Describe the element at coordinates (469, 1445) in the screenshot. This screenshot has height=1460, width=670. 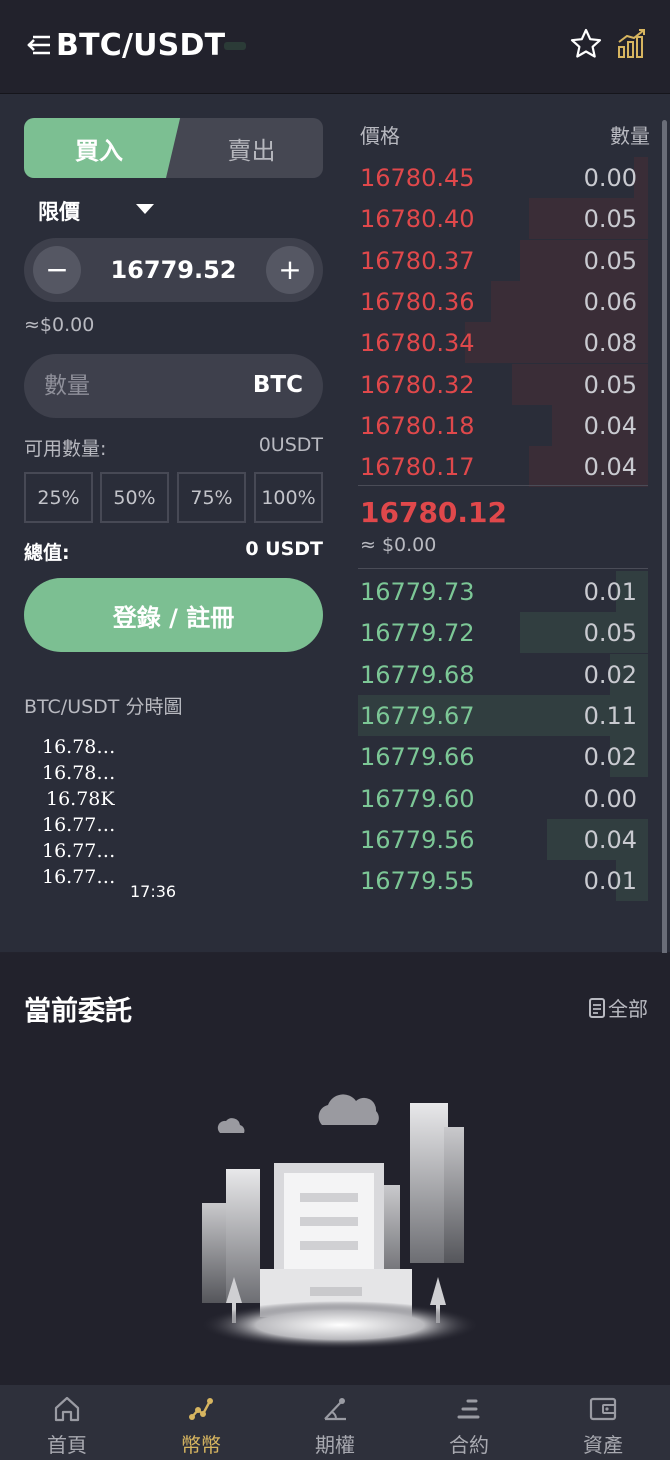
I see `nav-label: 合約` at that location.